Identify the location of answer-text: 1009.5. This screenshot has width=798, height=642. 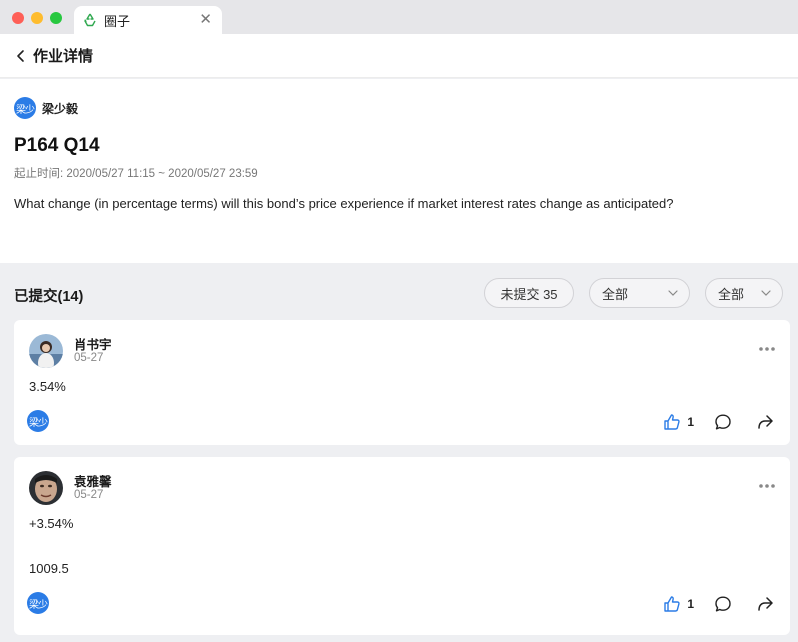
(49, 568).